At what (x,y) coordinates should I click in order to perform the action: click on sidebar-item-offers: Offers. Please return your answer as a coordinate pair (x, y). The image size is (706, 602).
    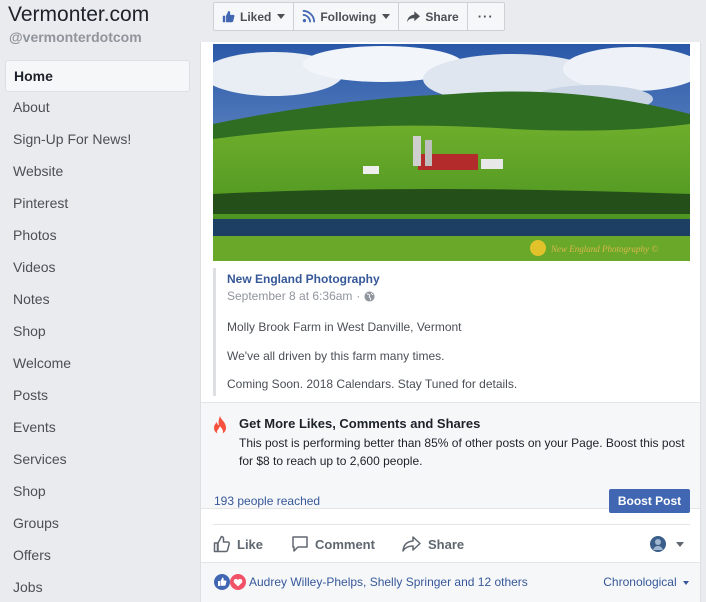
    Looking at the image, I should click on (97, 556).